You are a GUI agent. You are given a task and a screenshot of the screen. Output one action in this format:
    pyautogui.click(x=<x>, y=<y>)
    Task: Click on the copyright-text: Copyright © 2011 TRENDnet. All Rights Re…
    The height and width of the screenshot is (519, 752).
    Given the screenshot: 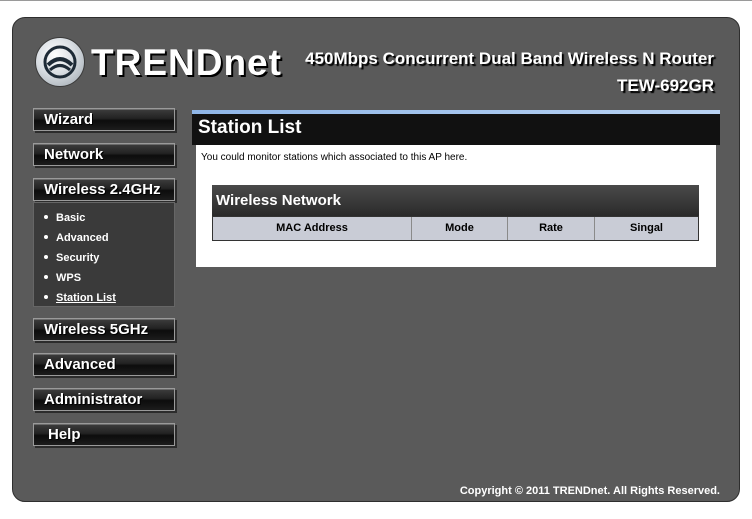 What is the action you would take?
    pyautogui.click(x=589, y=491)
    